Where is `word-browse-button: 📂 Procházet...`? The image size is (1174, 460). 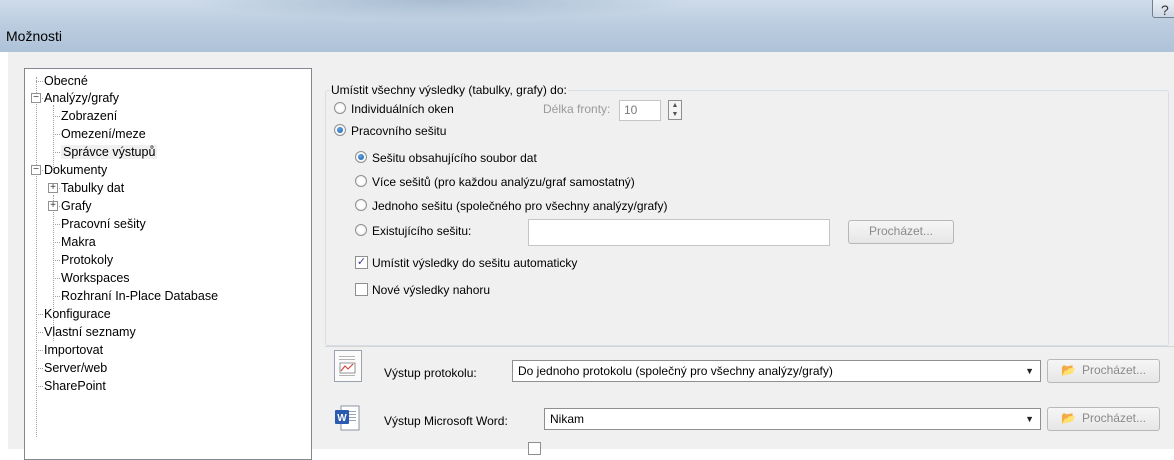
word-browse-button: 📂 Procházet... is located at coordinates (1103, 419).